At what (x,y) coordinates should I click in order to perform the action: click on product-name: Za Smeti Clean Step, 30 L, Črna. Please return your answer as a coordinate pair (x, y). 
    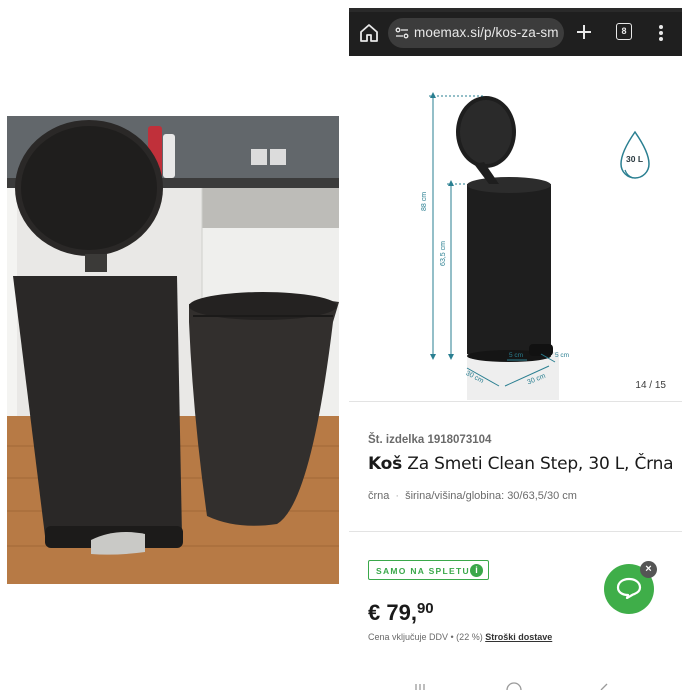
    Looking at the image, I should click on (540, 464).